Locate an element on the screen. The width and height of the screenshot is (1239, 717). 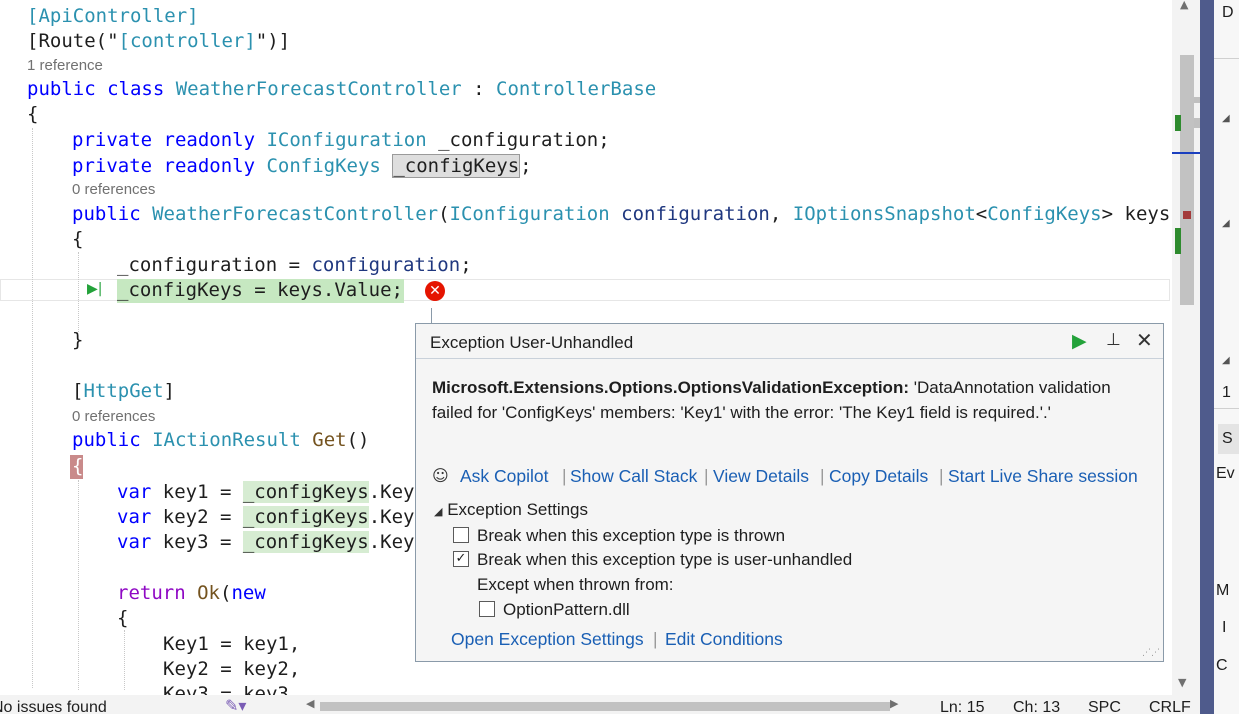
code-line-18: return Ok(new is located at coordinates (191, 593).